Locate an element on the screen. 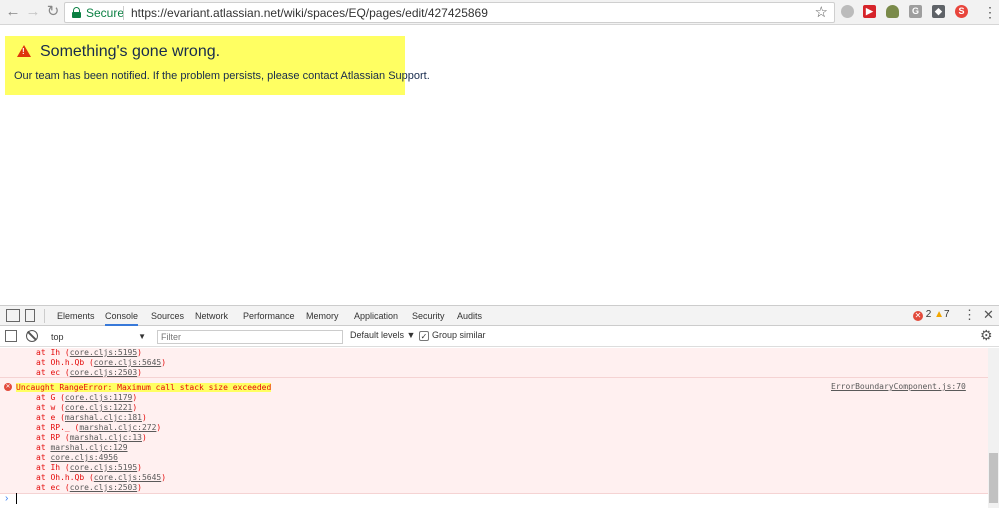 This screenshot has width=999, height=508. extension-gray-icon is located at coordinates (847, 11).